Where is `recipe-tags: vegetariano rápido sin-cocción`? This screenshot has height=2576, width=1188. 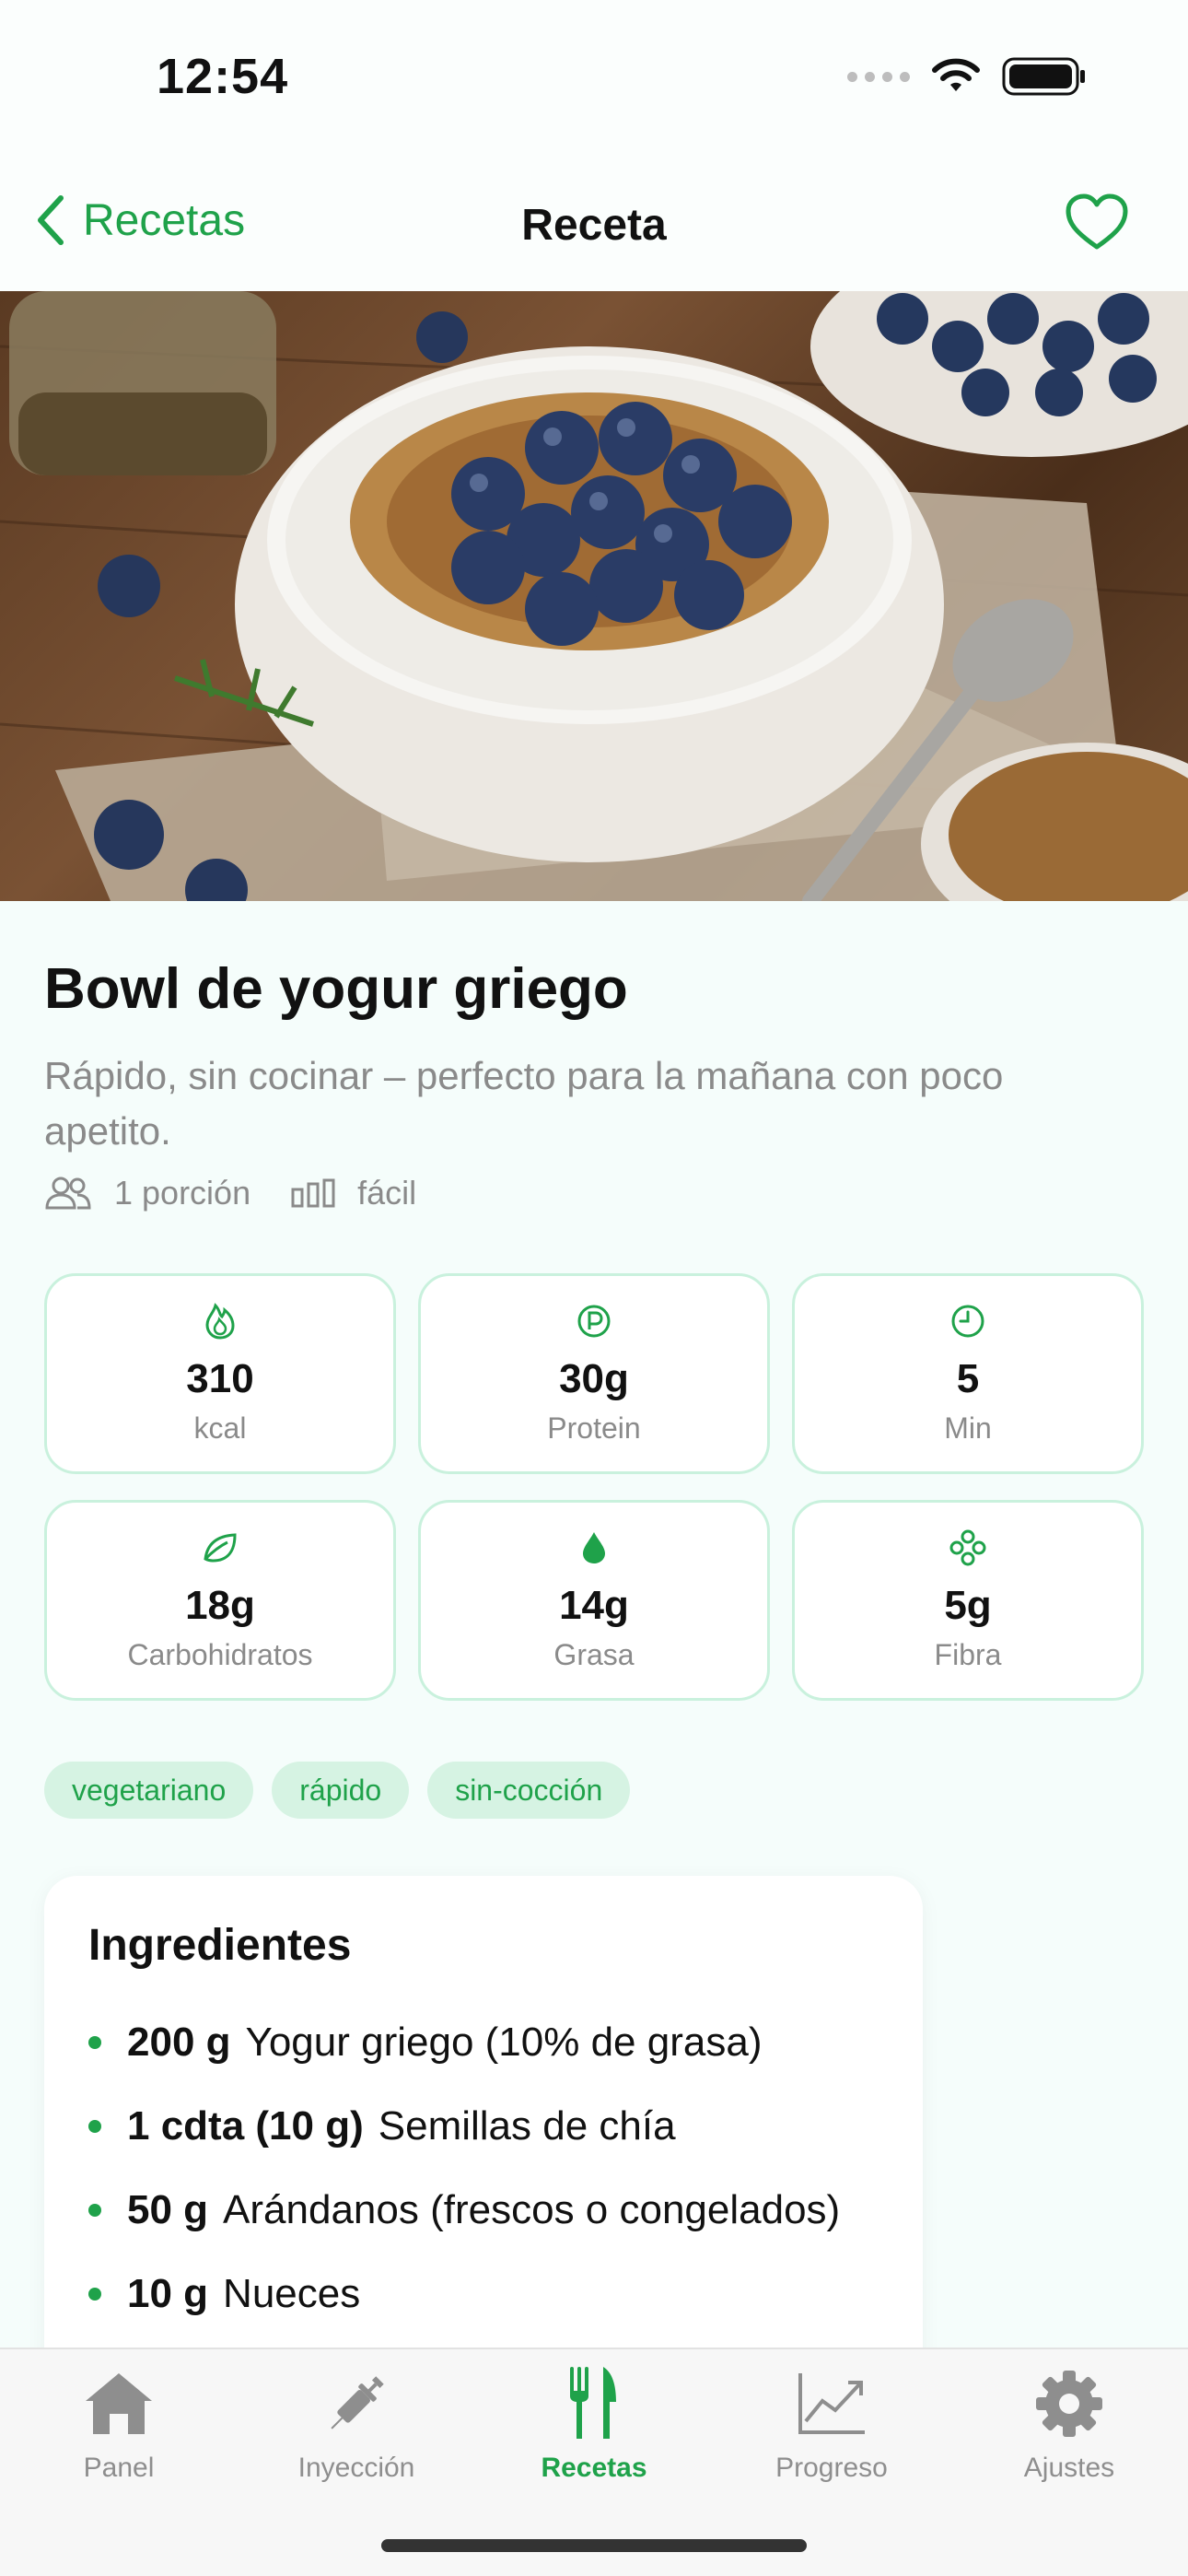 recipe-tags: vegetariano rápido sin-cocción is located at coordinates (337, 1790).